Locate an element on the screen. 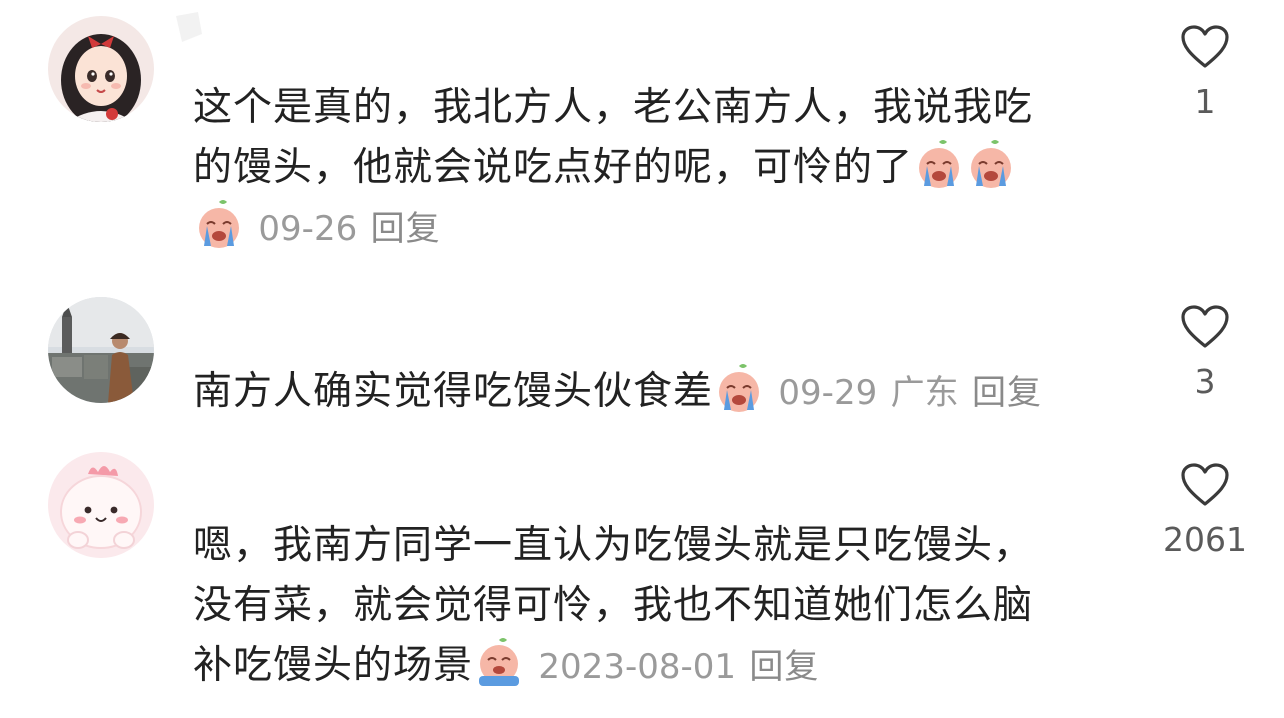  like-count: 2061 is located at coordinates (1205, 539).